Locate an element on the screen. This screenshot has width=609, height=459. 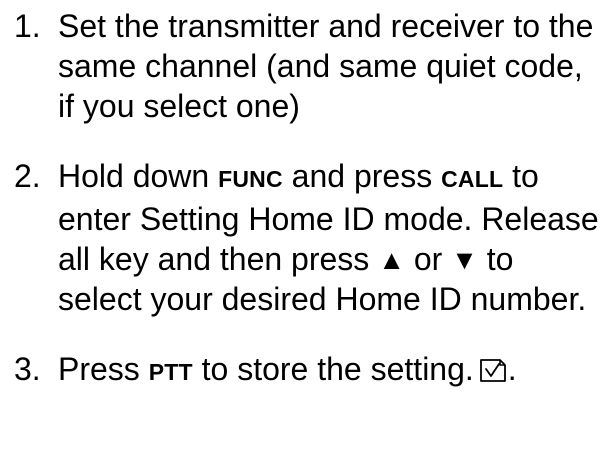
down-arrow-icon: ▼ is located at coordinates (464, 260).